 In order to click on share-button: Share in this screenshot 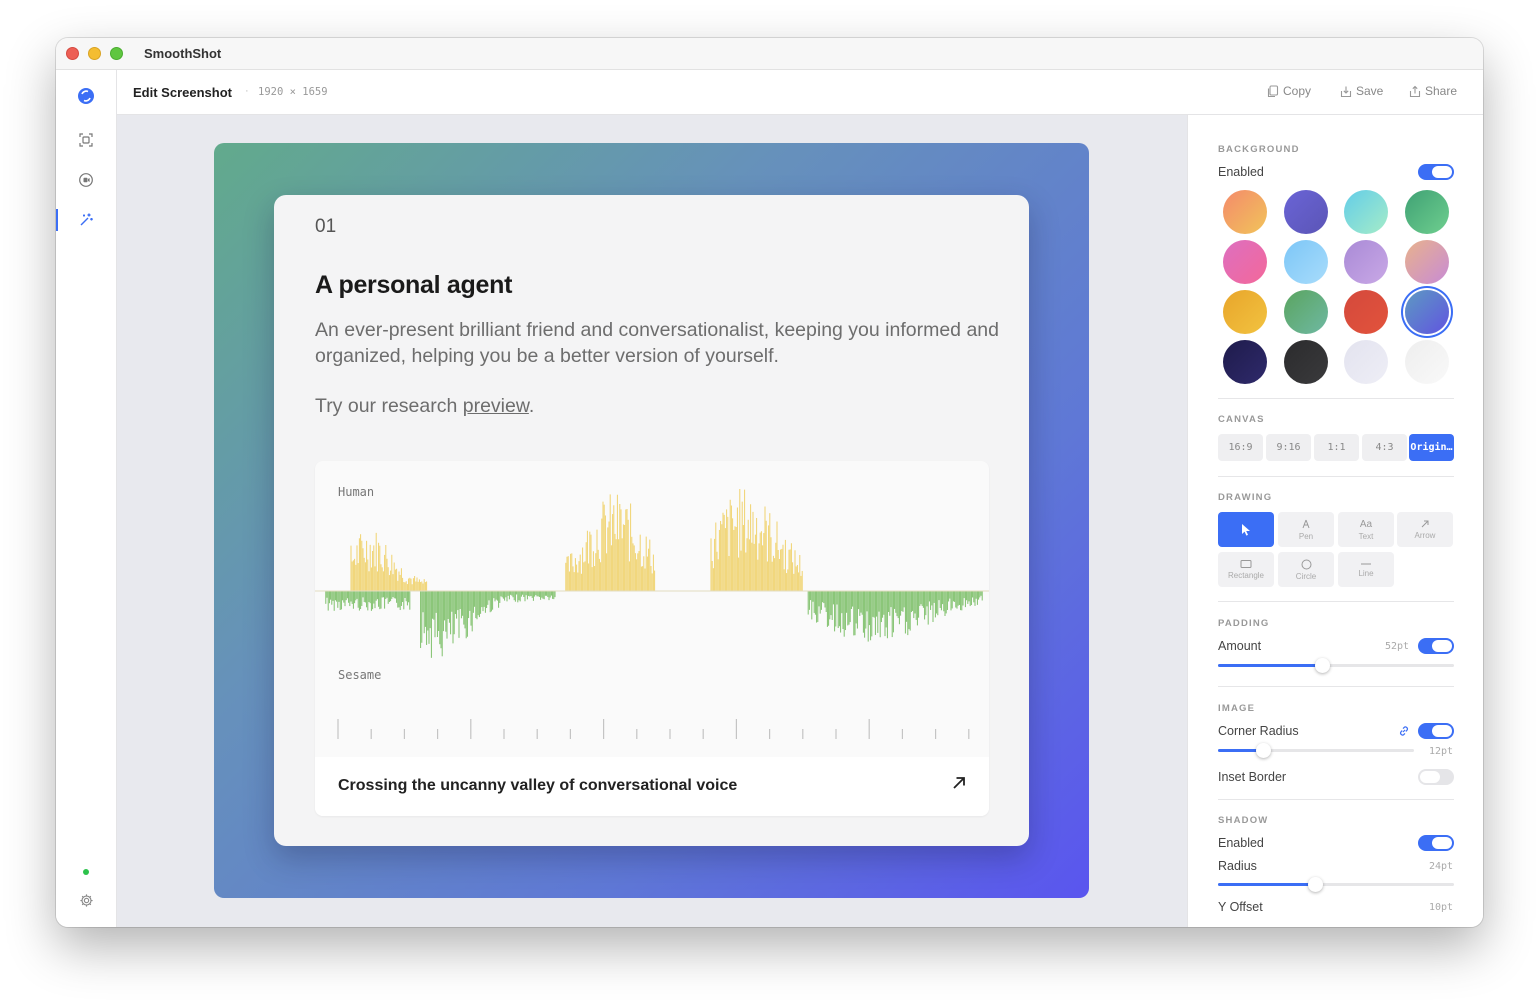, I will do `click(1433, 91)`.